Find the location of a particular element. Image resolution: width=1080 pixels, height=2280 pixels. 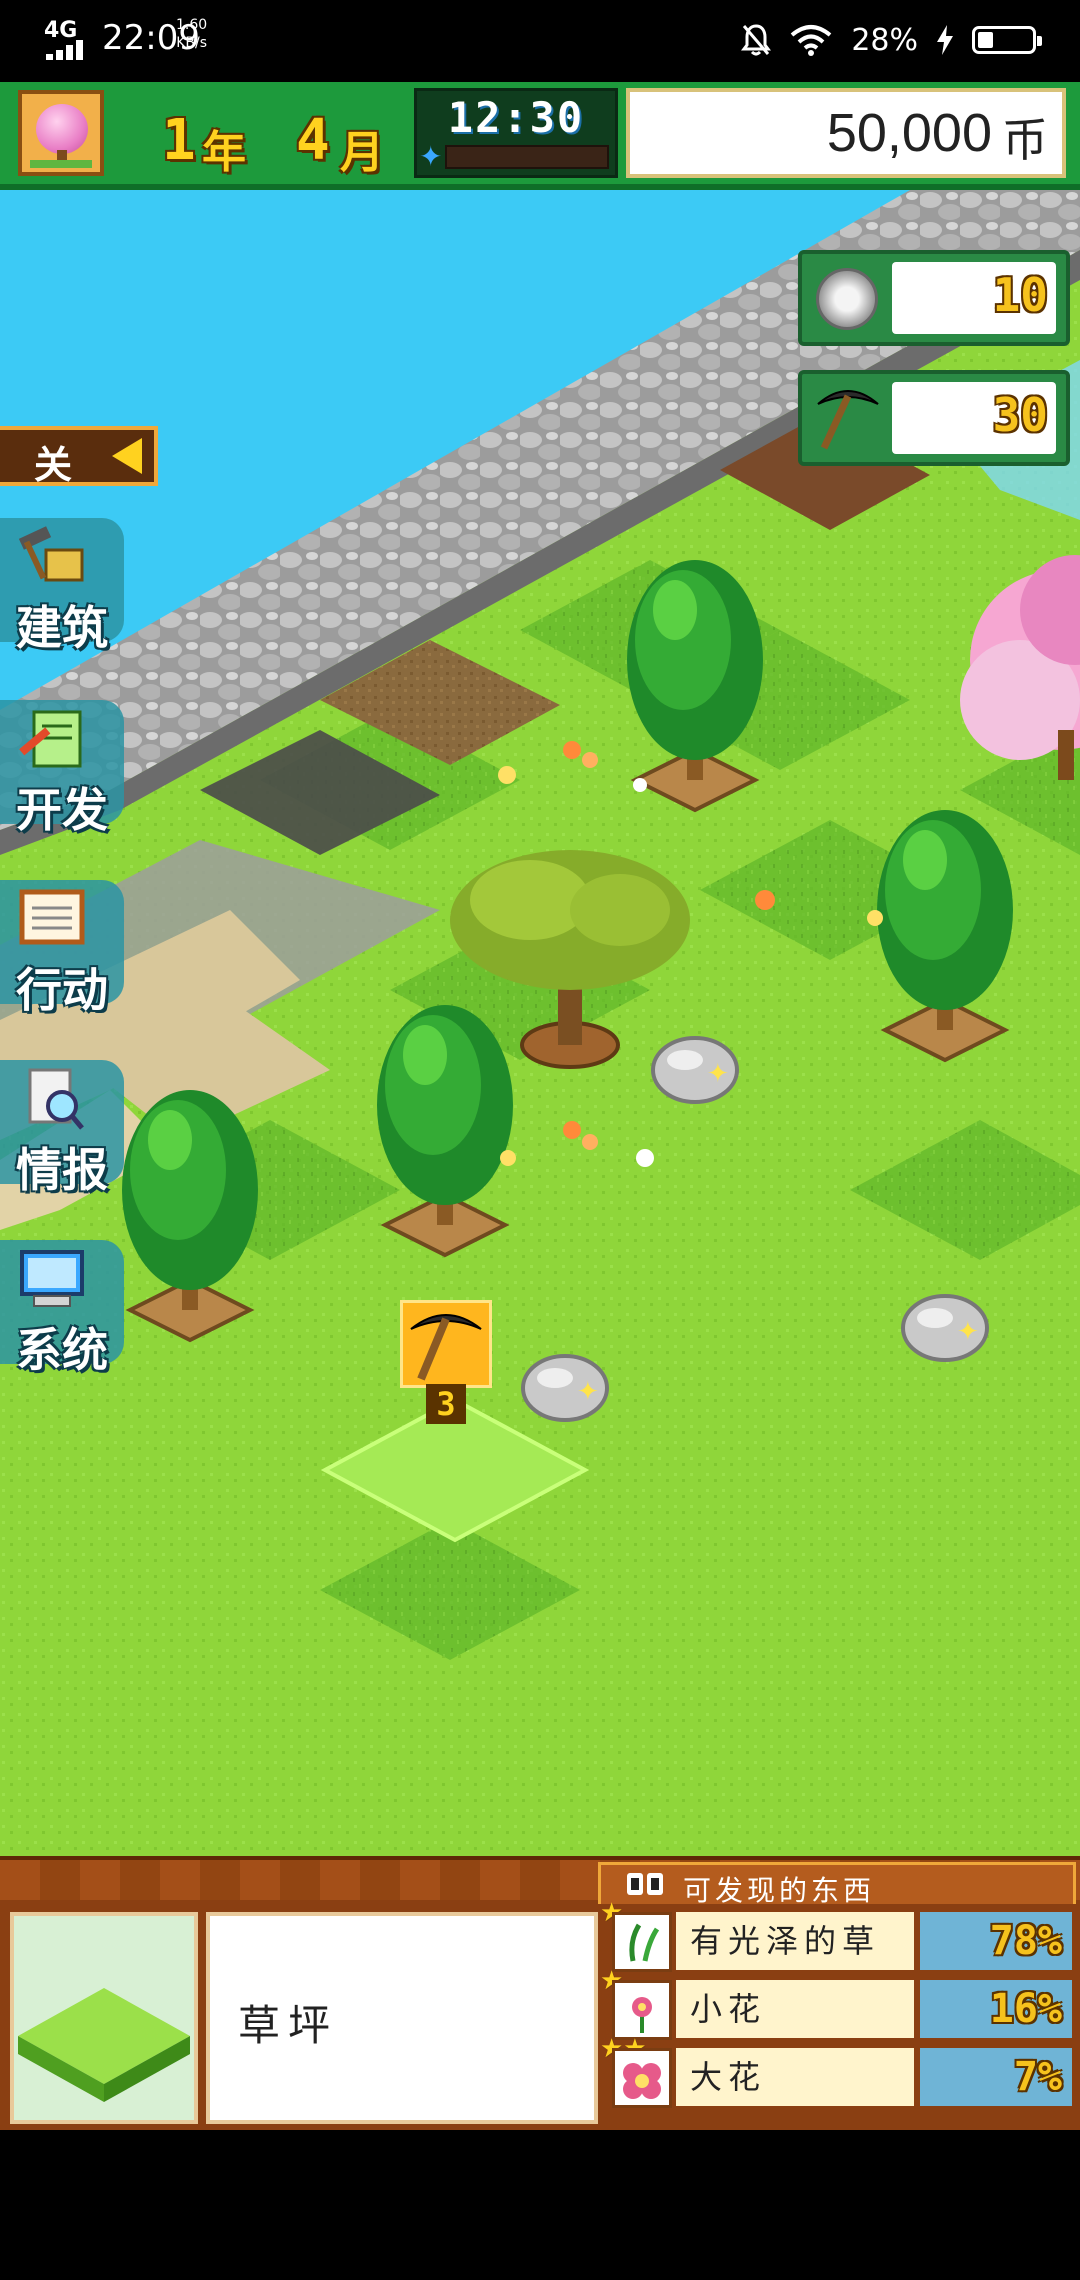

medal-counter: 10 is located at coordinates (934, 298).